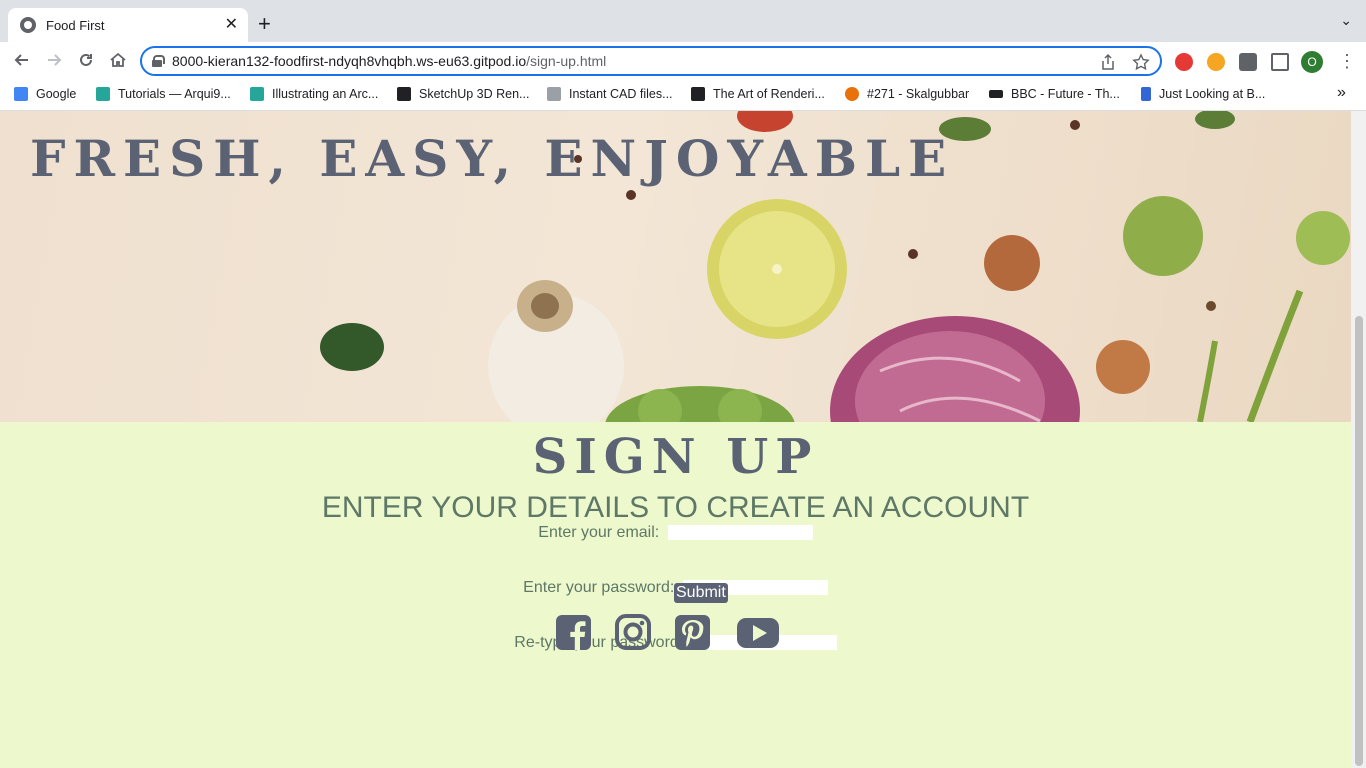 The height and width of the screenshot is (768, 1366). Describe the element at coordinates (1359, 541) in the screenshot. I see `scrollbar-thumb` at that location.